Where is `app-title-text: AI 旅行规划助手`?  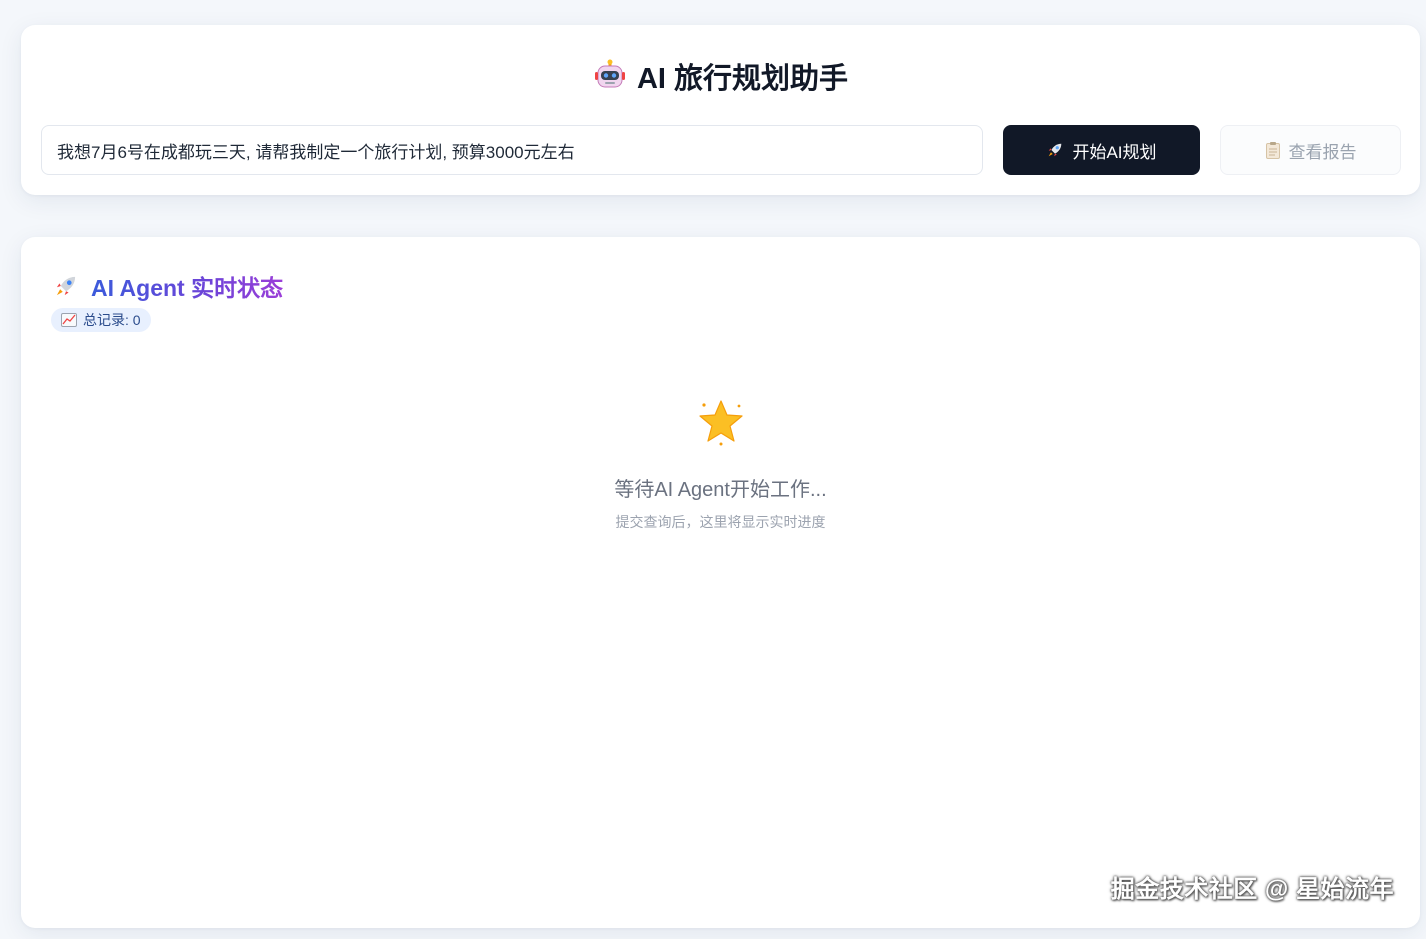 app-title-text: AI 旅行规划助手 is located at coordinates (742, 79).